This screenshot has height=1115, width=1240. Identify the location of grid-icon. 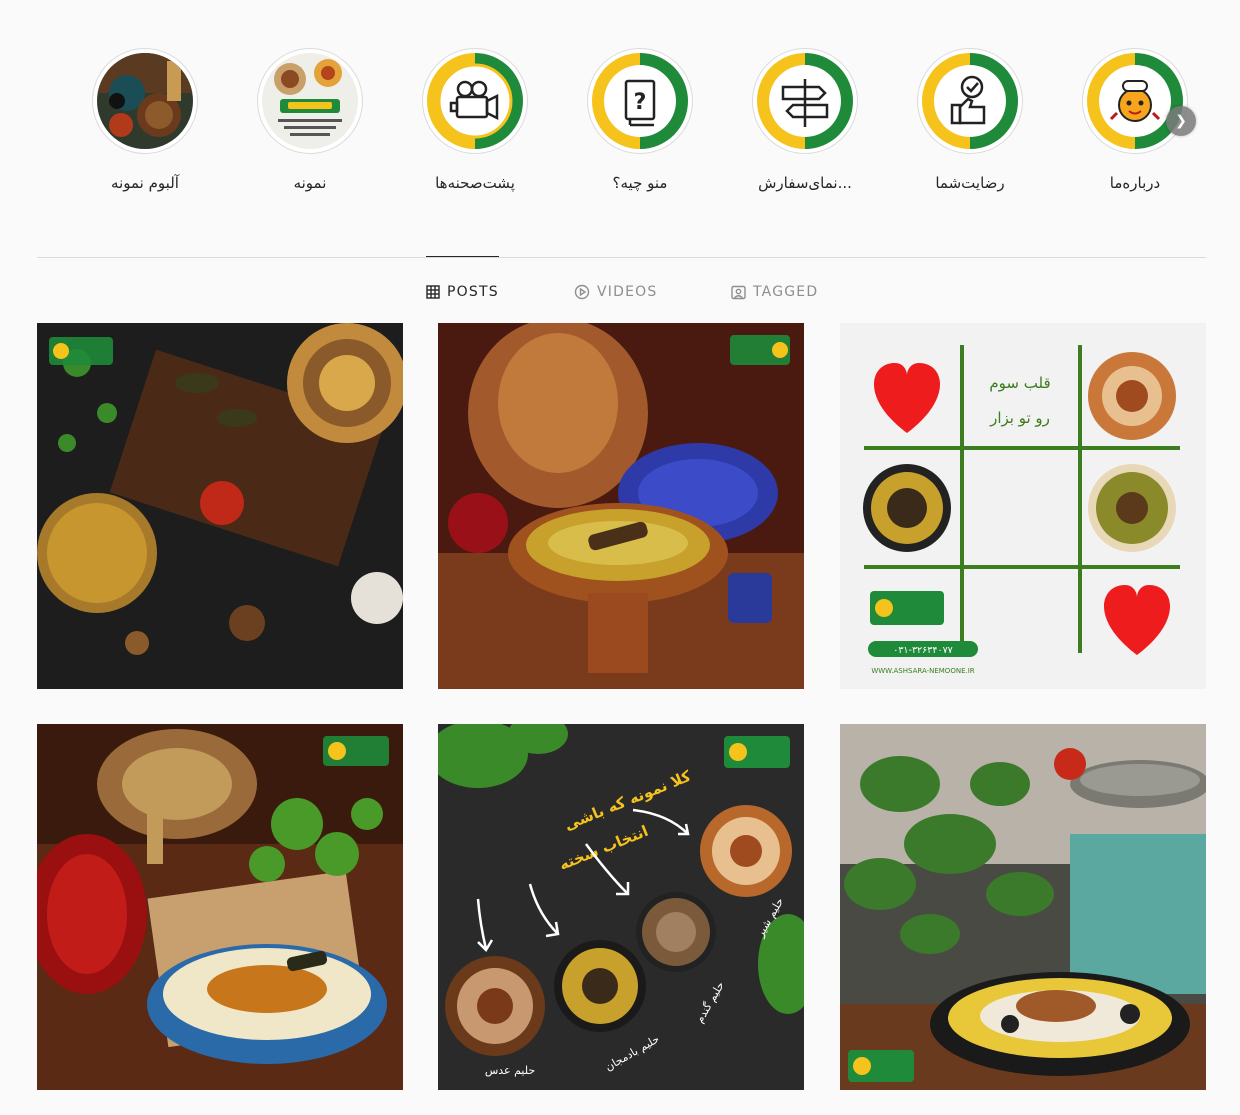
(433, 292).